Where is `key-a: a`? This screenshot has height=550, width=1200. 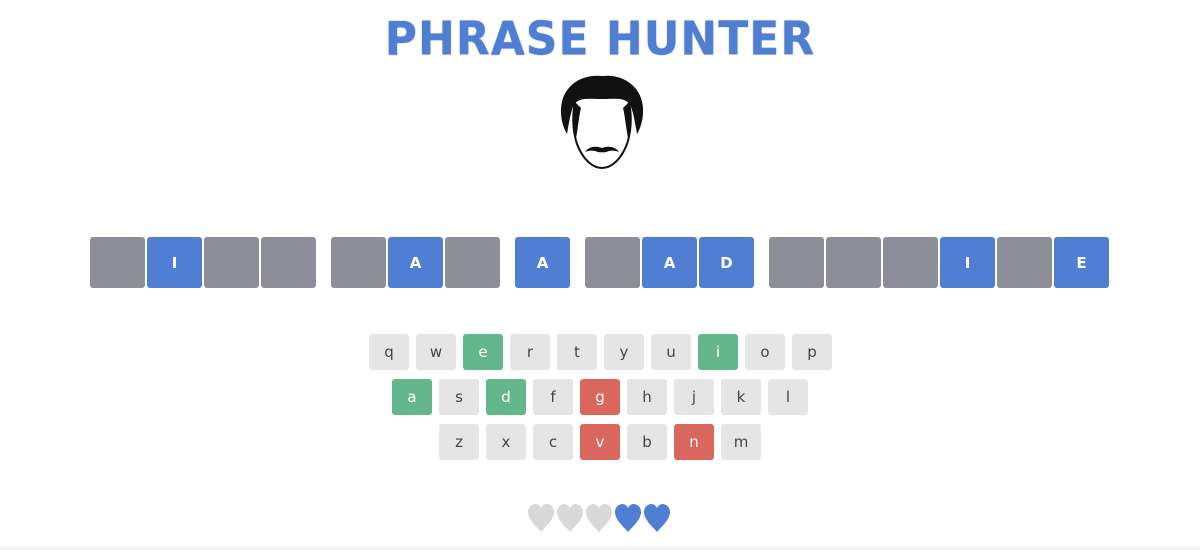 key-a: a is located at coordinates (412, 397).